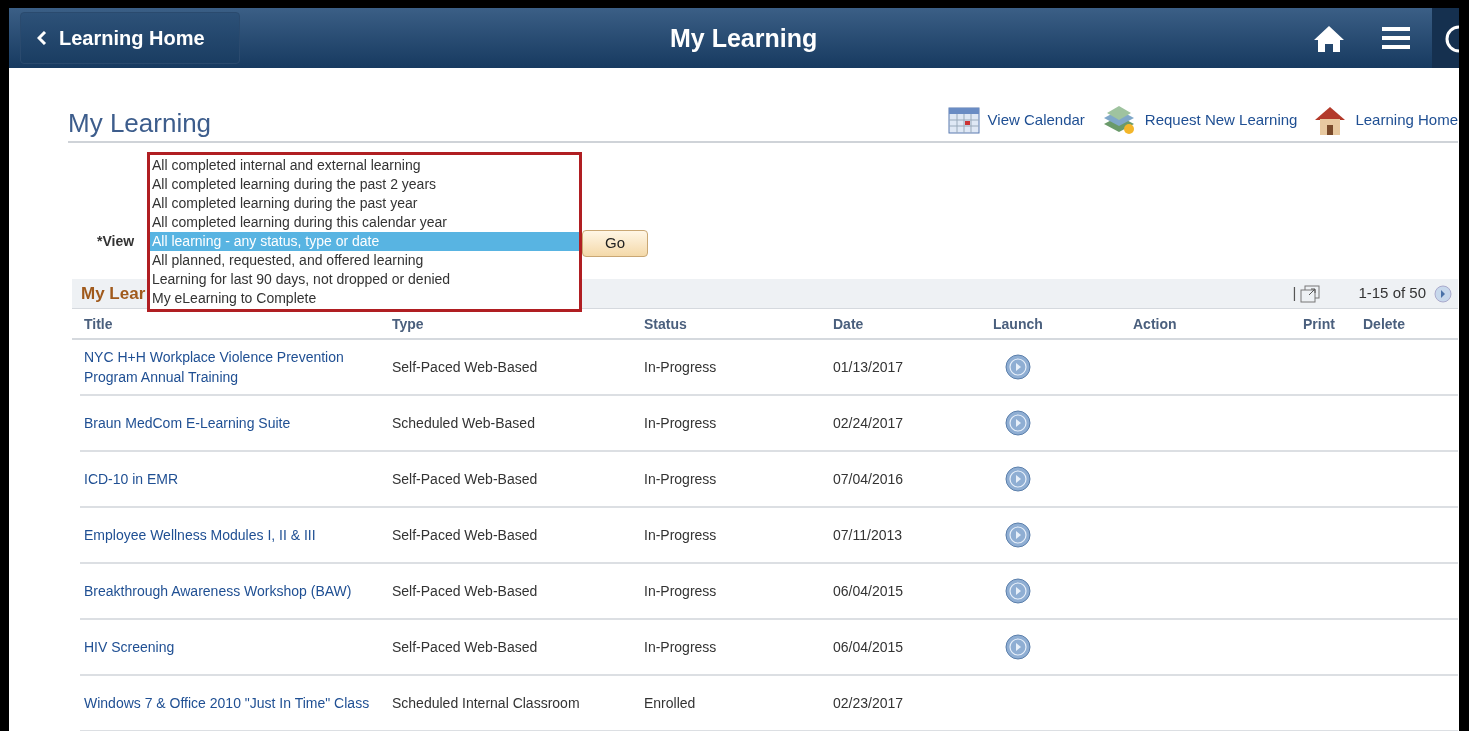 Image resolution: width=1469 pixels, height=731 pixels. Describe the element at coordinates (744, 38) in the screenshot. I see `window-title: My Learning` at that location.